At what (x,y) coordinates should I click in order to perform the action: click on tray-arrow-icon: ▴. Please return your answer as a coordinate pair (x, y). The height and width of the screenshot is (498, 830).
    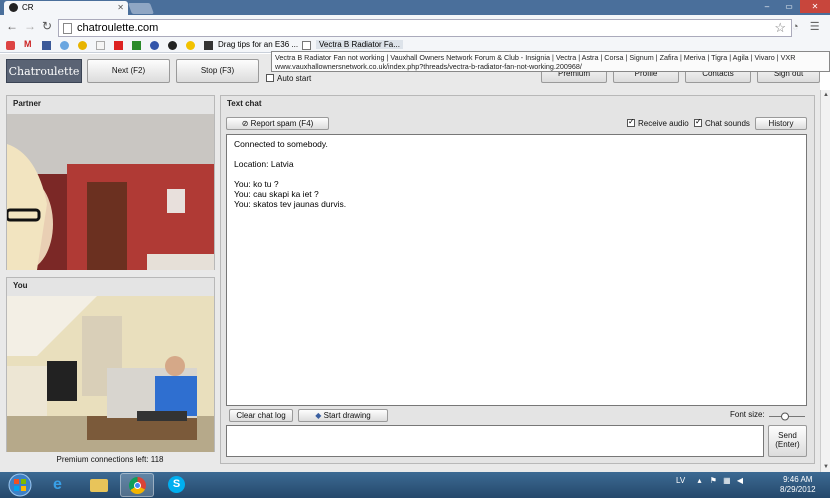
    Looking at the image, I should click on (699, 480).